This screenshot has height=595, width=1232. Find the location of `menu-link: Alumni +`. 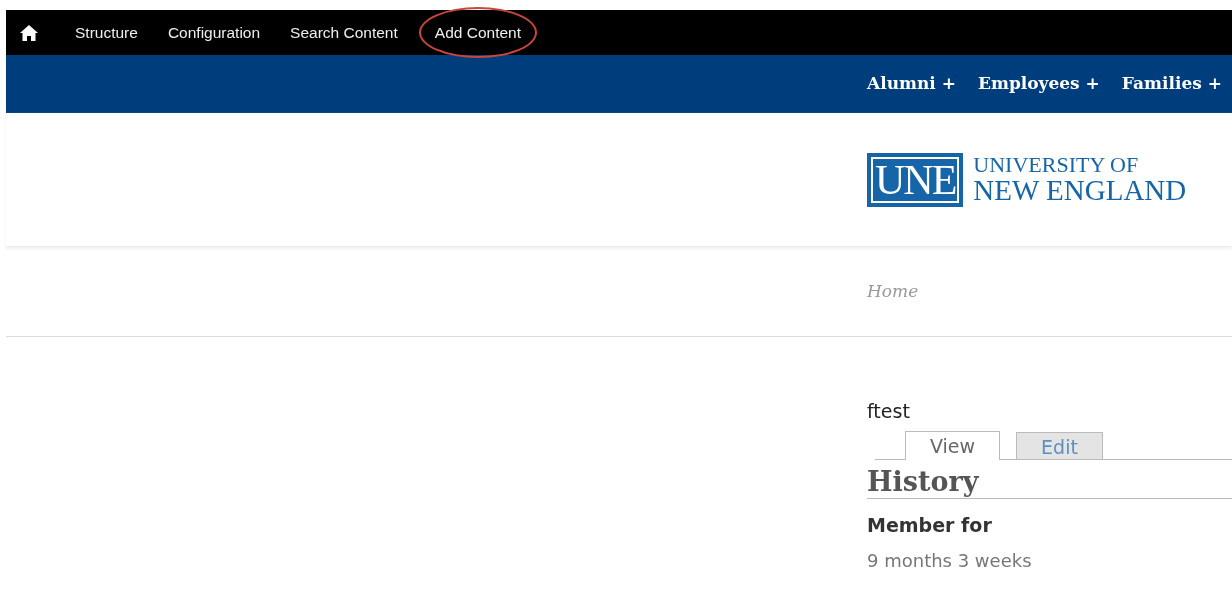

menu-link: Alumni + is located at coordinates (911, 84).